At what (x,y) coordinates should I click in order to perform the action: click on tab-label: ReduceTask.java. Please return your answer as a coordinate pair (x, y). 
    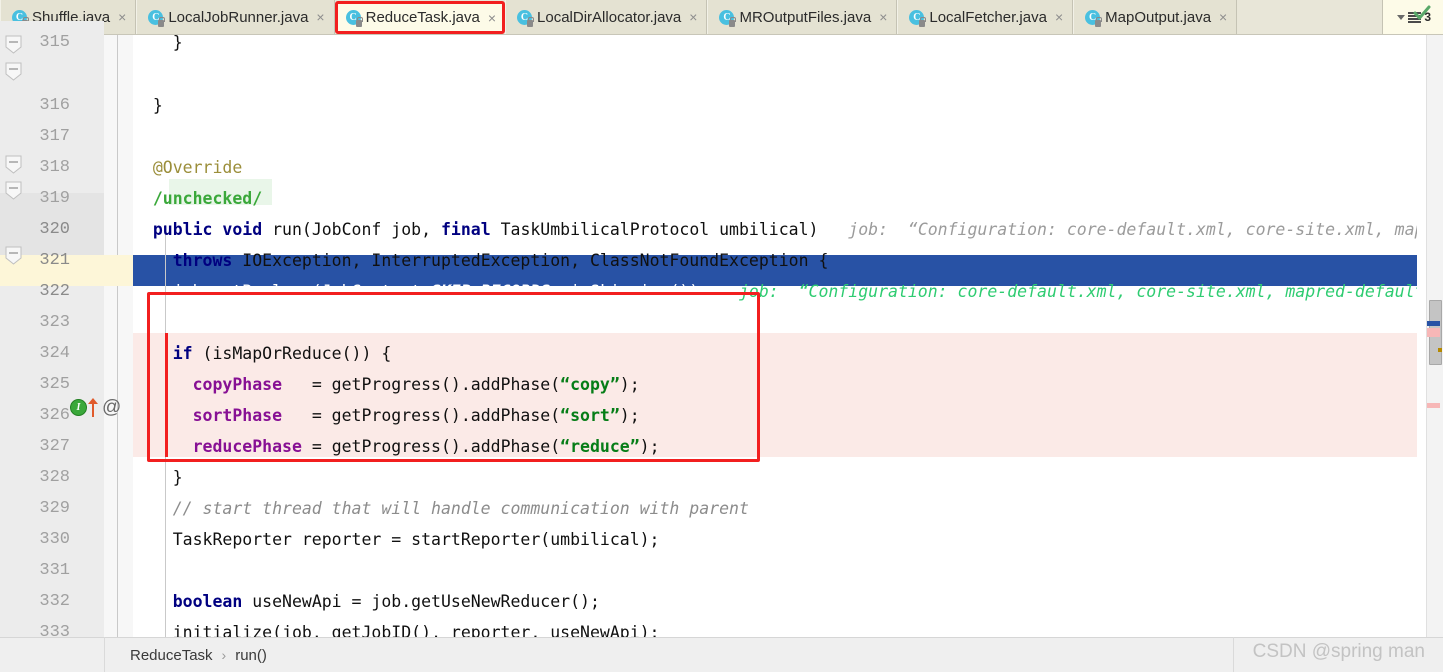
    Looking at the image, I should click on (422, 17).